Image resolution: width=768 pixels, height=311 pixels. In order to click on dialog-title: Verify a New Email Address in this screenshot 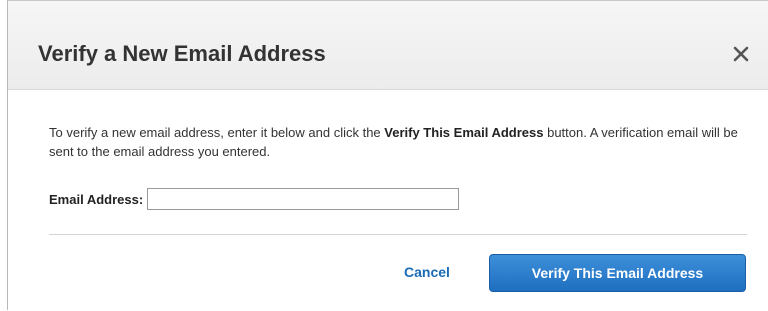, I will do `click(182, 53)`.